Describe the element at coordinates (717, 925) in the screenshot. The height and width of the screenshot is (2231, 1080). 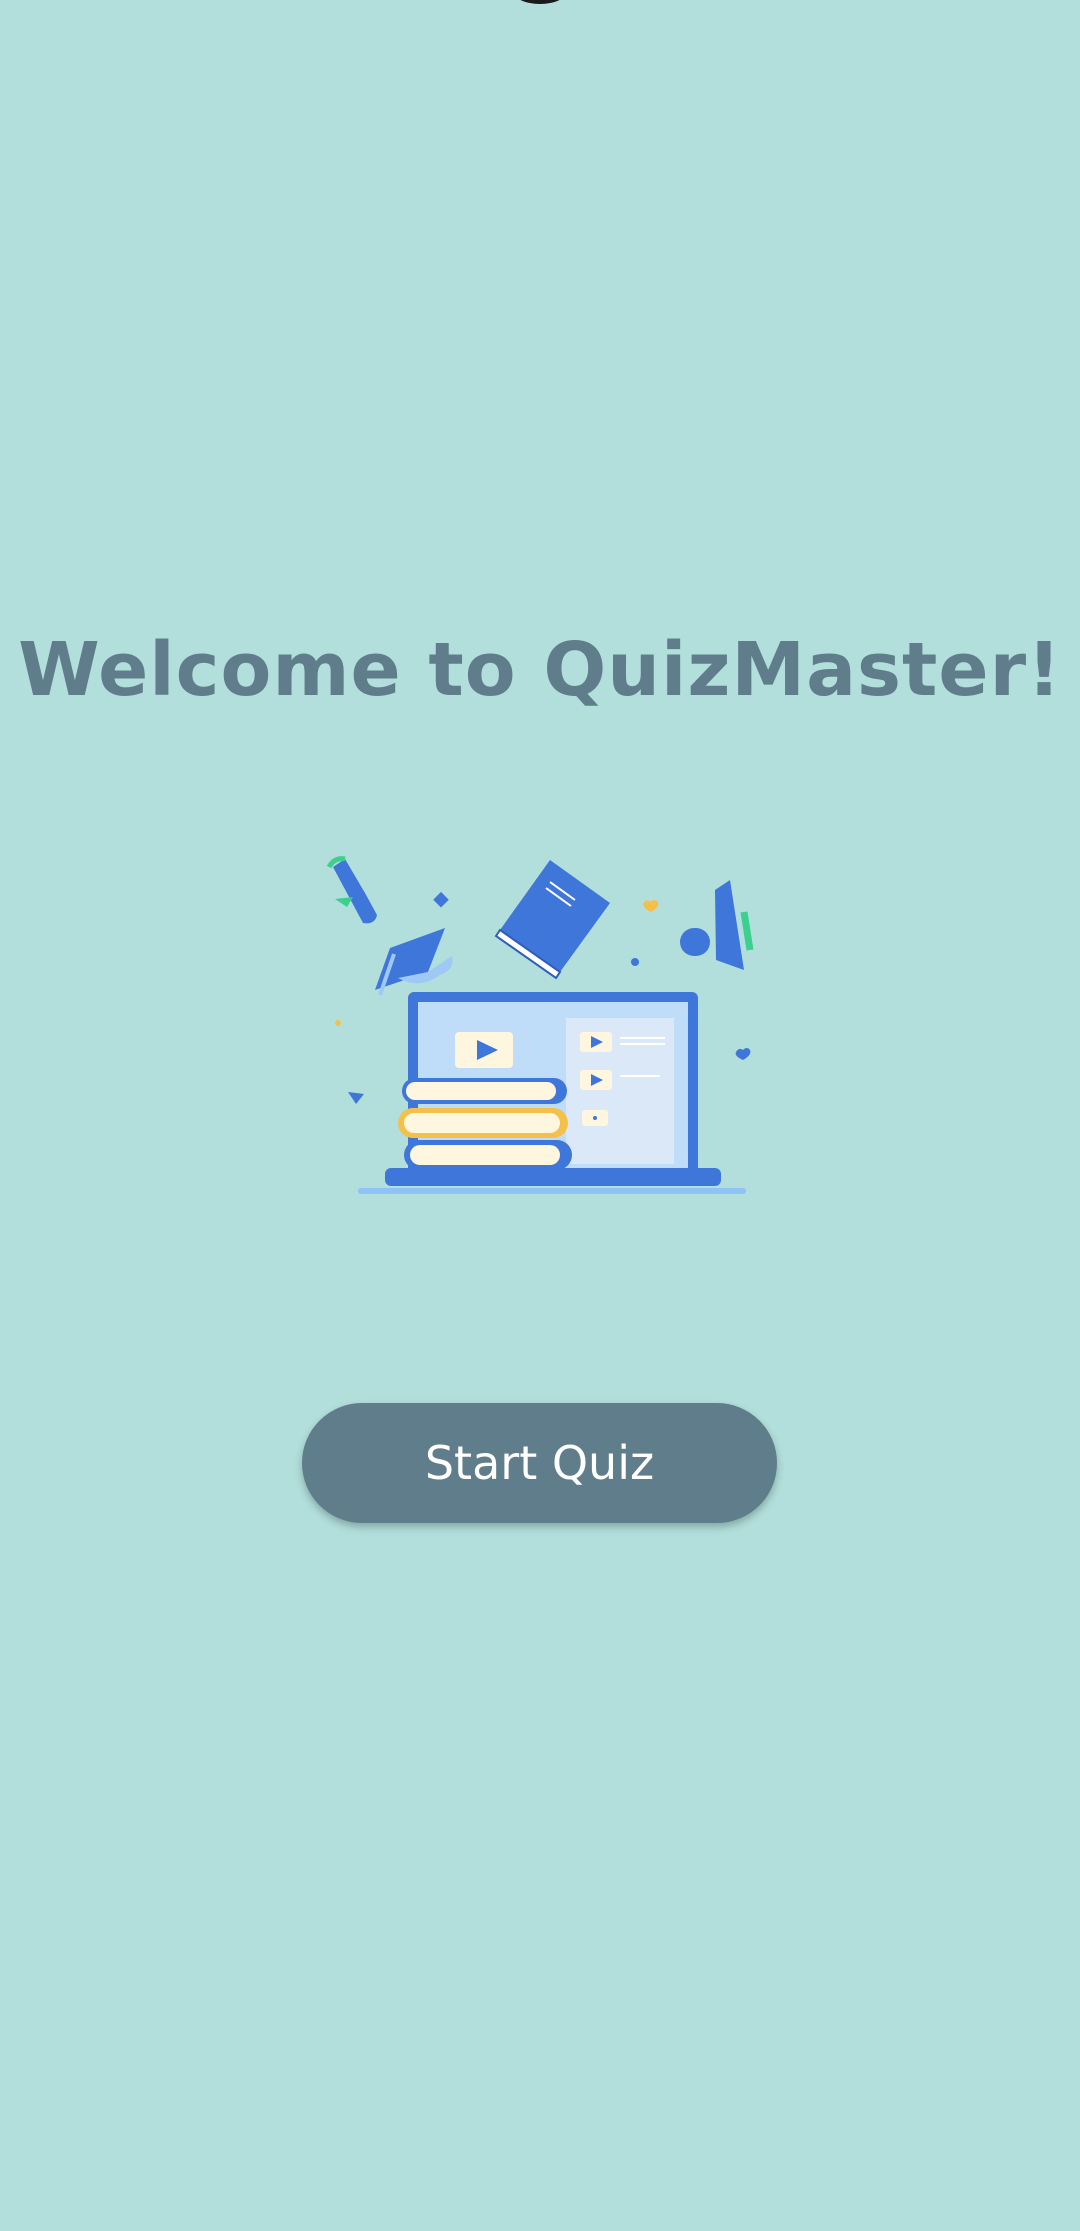
I see `megaphone-icon` at that location.